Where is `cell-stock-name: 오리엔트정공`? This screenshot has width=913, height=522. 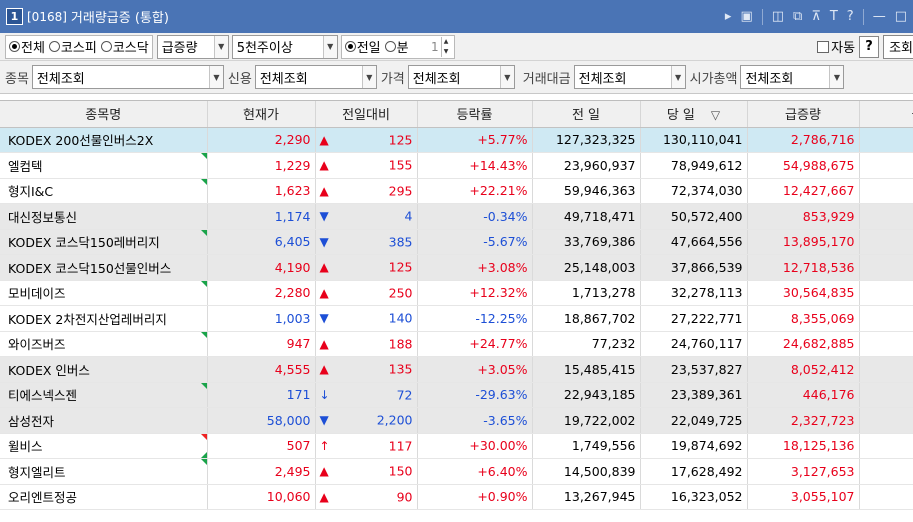 cell-stock-name: 오리엔트정공 is located at coordinates (104, 497).